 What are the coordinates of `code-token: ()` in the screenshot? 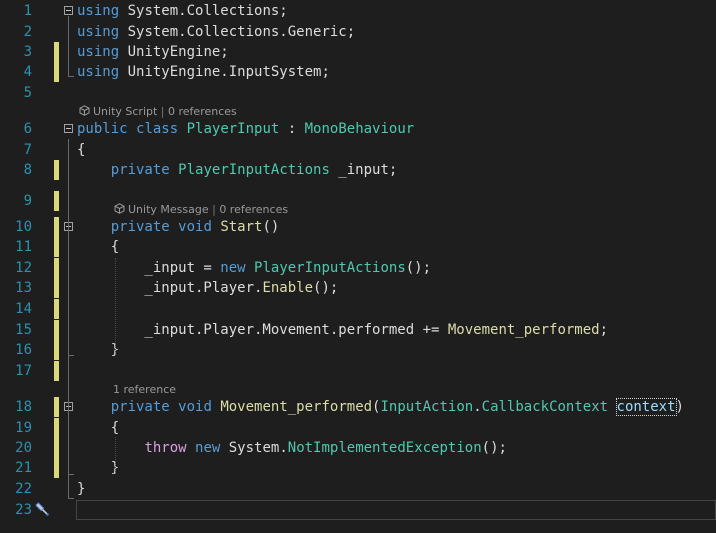 It's located at (271, 227).